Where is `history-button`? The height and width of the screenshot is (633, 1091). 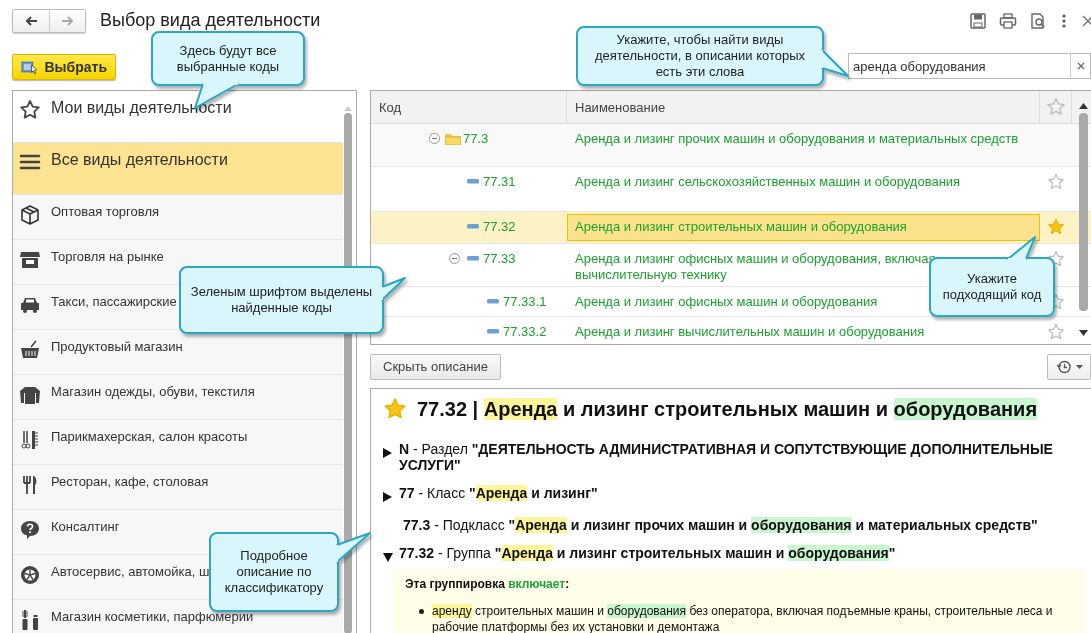
history-button is located at coordinates (1069, 366).